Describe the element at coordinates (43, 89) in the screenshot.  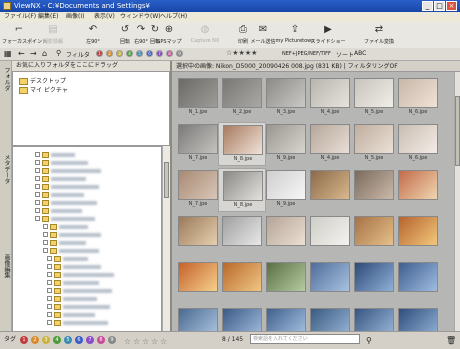
I see `favorite-my-pictures: マイ ピクチャ` at that location.